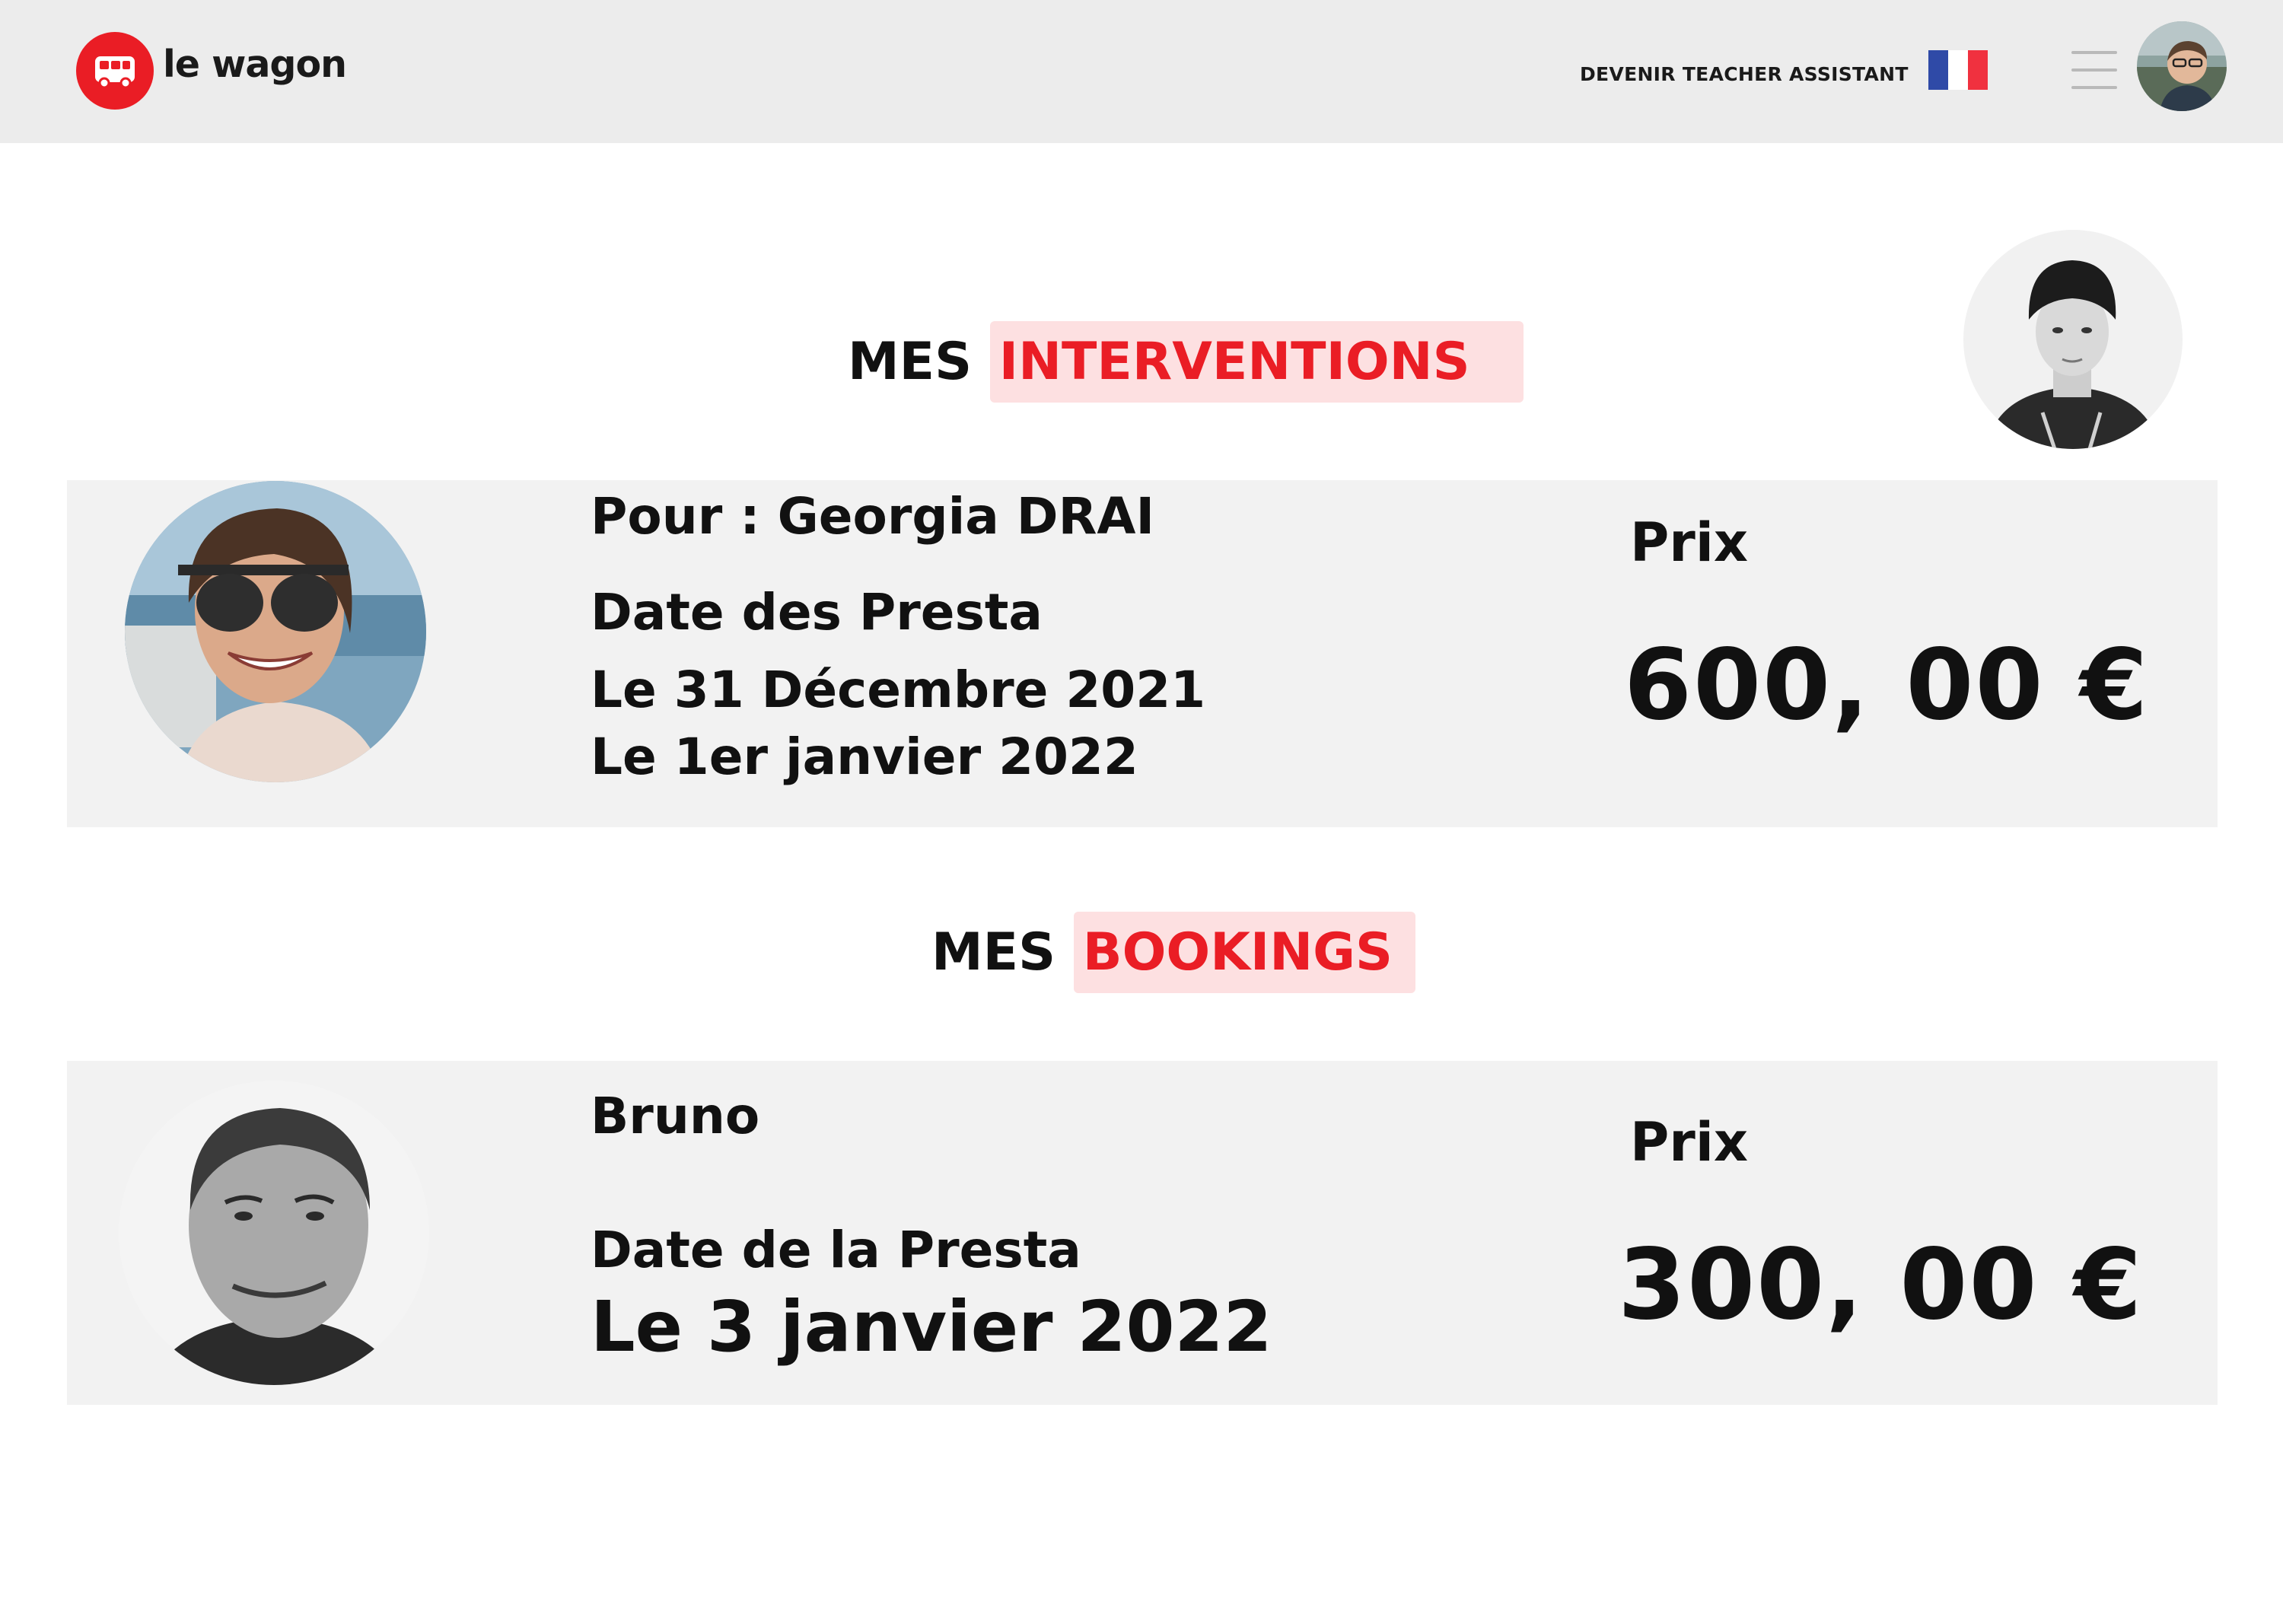  What do you see at coordinates (675, 1116) in the screenshot?
I see `booking-client-name: Bruno` at bounding box center [675, 1116].